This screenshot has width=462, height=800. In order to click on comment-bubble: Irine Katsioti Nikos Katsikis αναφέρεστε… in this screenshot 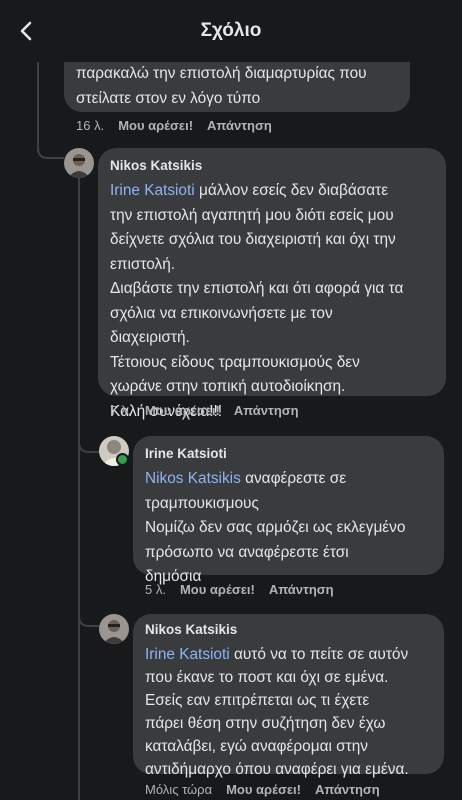, I will do `click(288, 510)`.